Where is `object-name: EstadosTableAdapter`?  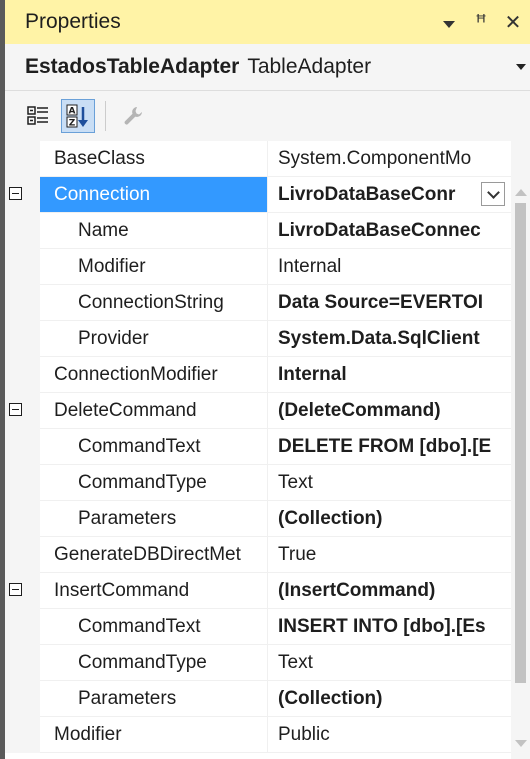 object-name: EstadosTableAdapter is located at coordinates (132, 66).